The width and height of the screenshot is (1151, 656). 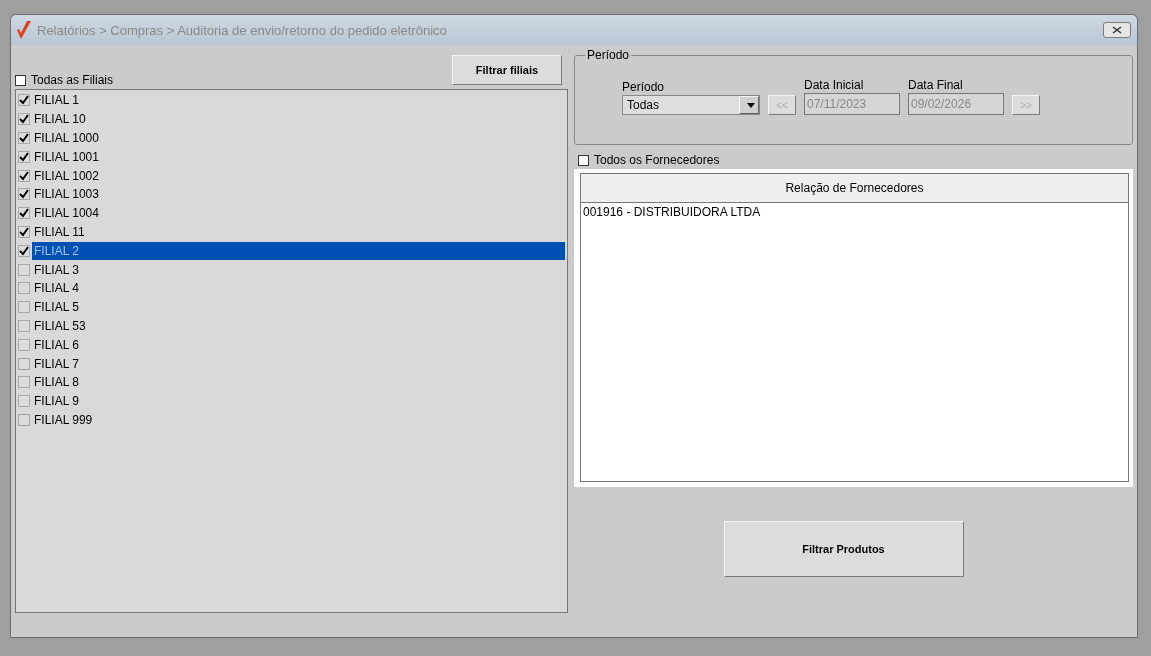 I want to click on period-dropdown: Todas, so click(x=691, y=105).